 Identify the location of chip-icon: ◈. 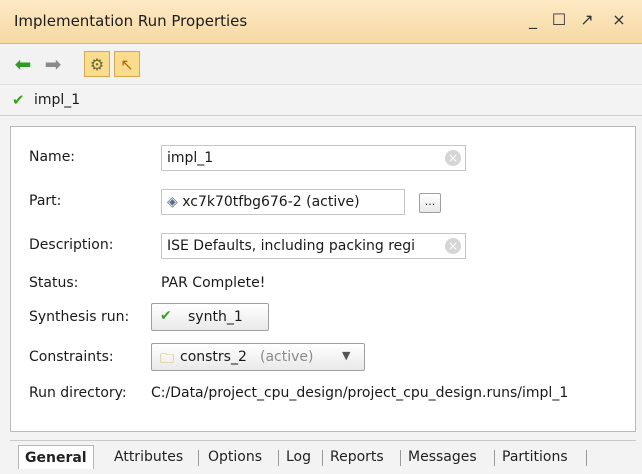
(172, 202).